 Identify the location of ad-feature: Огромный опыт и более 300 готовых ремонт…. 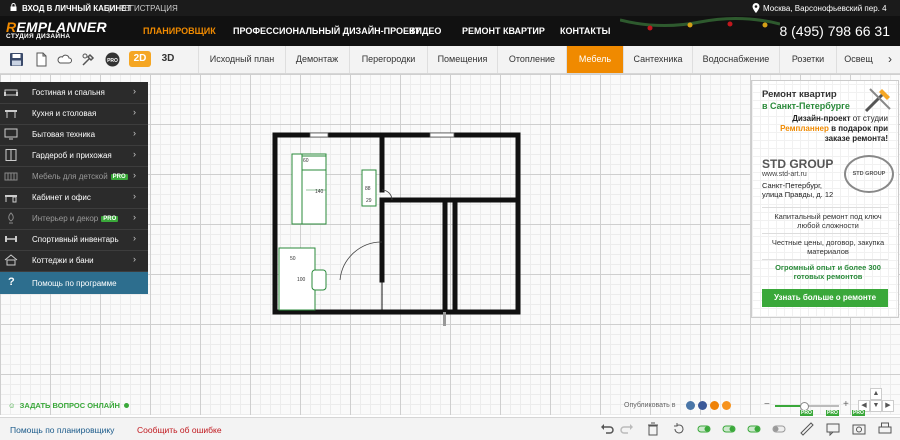
(828, 272).